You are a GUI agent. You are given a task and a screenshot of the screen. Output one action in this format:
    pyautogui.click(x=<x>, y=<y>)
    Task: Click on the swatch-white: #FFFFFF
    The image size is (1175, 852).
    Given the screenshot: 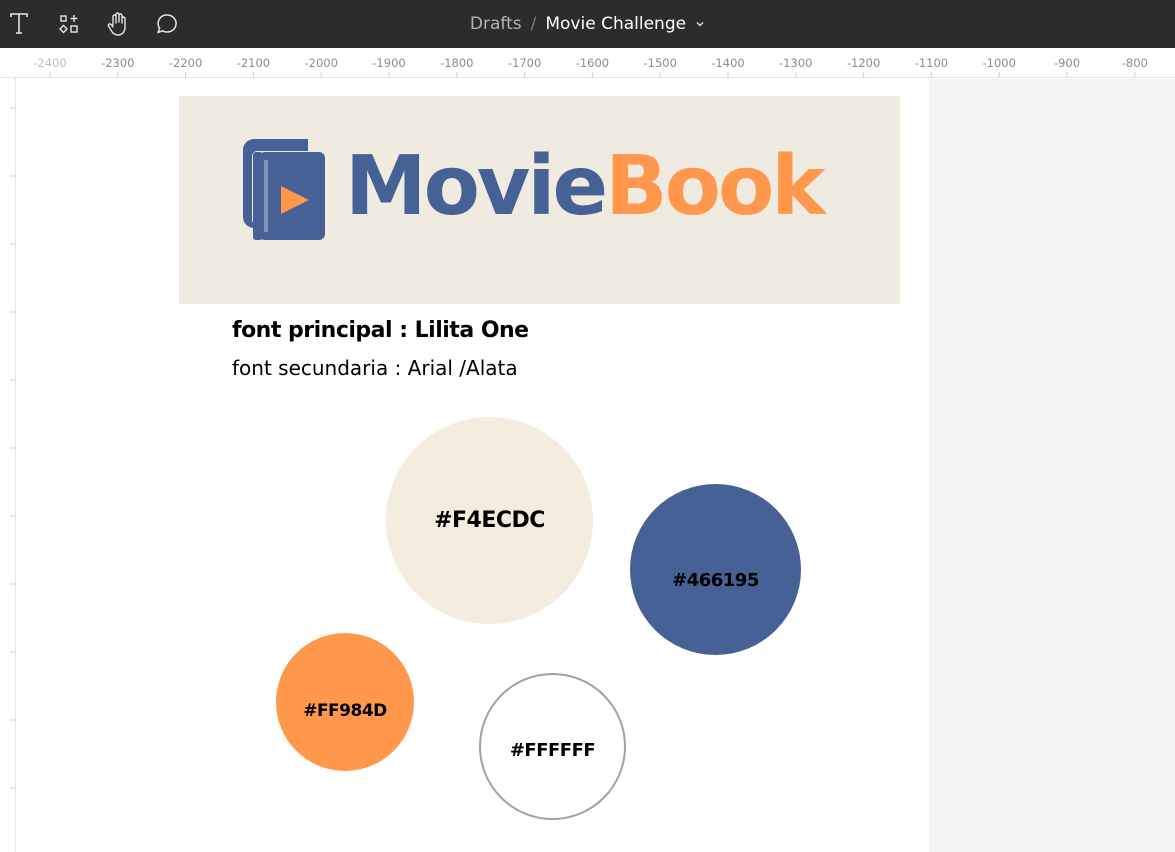 What is the action you would take?
    pyautogui.click(x=552, y=746)
    